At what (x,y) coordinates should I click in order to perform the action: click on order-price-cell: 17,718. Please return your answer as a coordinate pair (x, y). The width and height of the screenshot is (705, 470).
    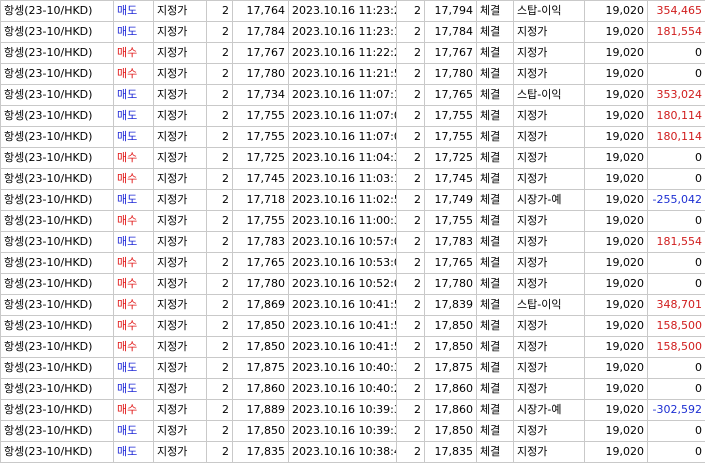
    Looking at the image, I should click on (260, 200).